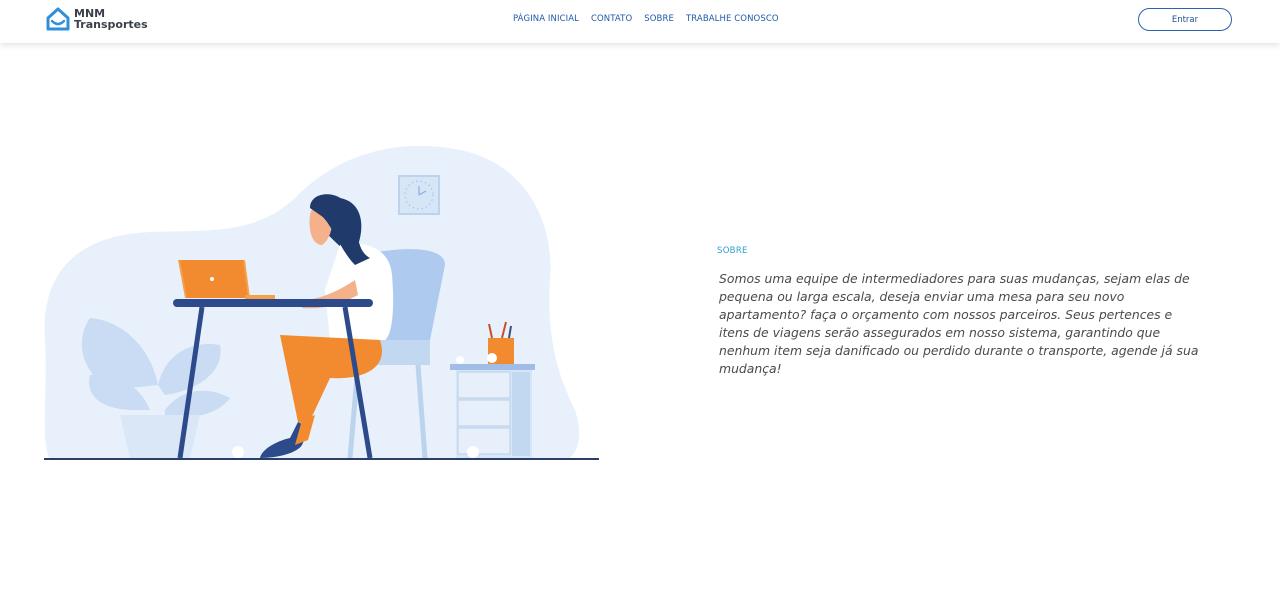 This screenshot has width=1280, height=611. Describe the element at coordinates (732, 19) in the screenshot. I see `nav-link-careers: TRABALHE CONOSCO` at that location.